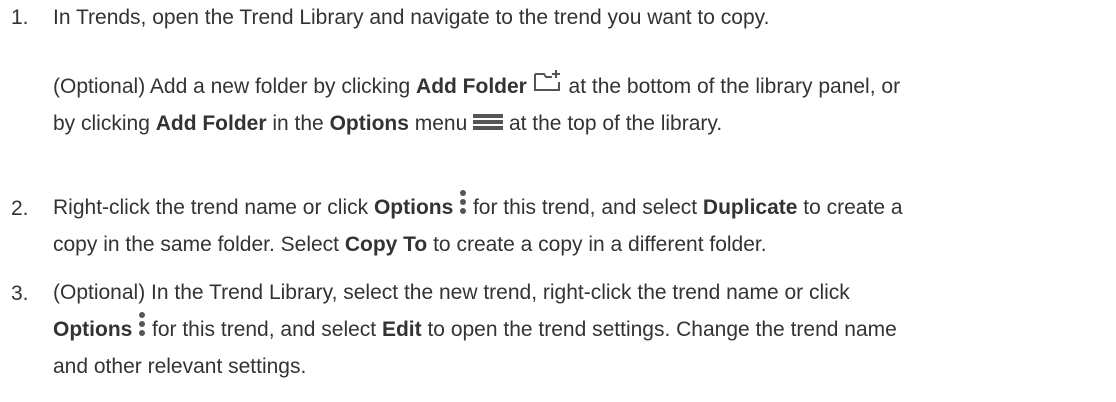 This screenshot has width=1116, height=402. What do you see at coordinates (401, 329) in the screenshot?
I see `edit-label: Edit` at bounding box center [401, 329].